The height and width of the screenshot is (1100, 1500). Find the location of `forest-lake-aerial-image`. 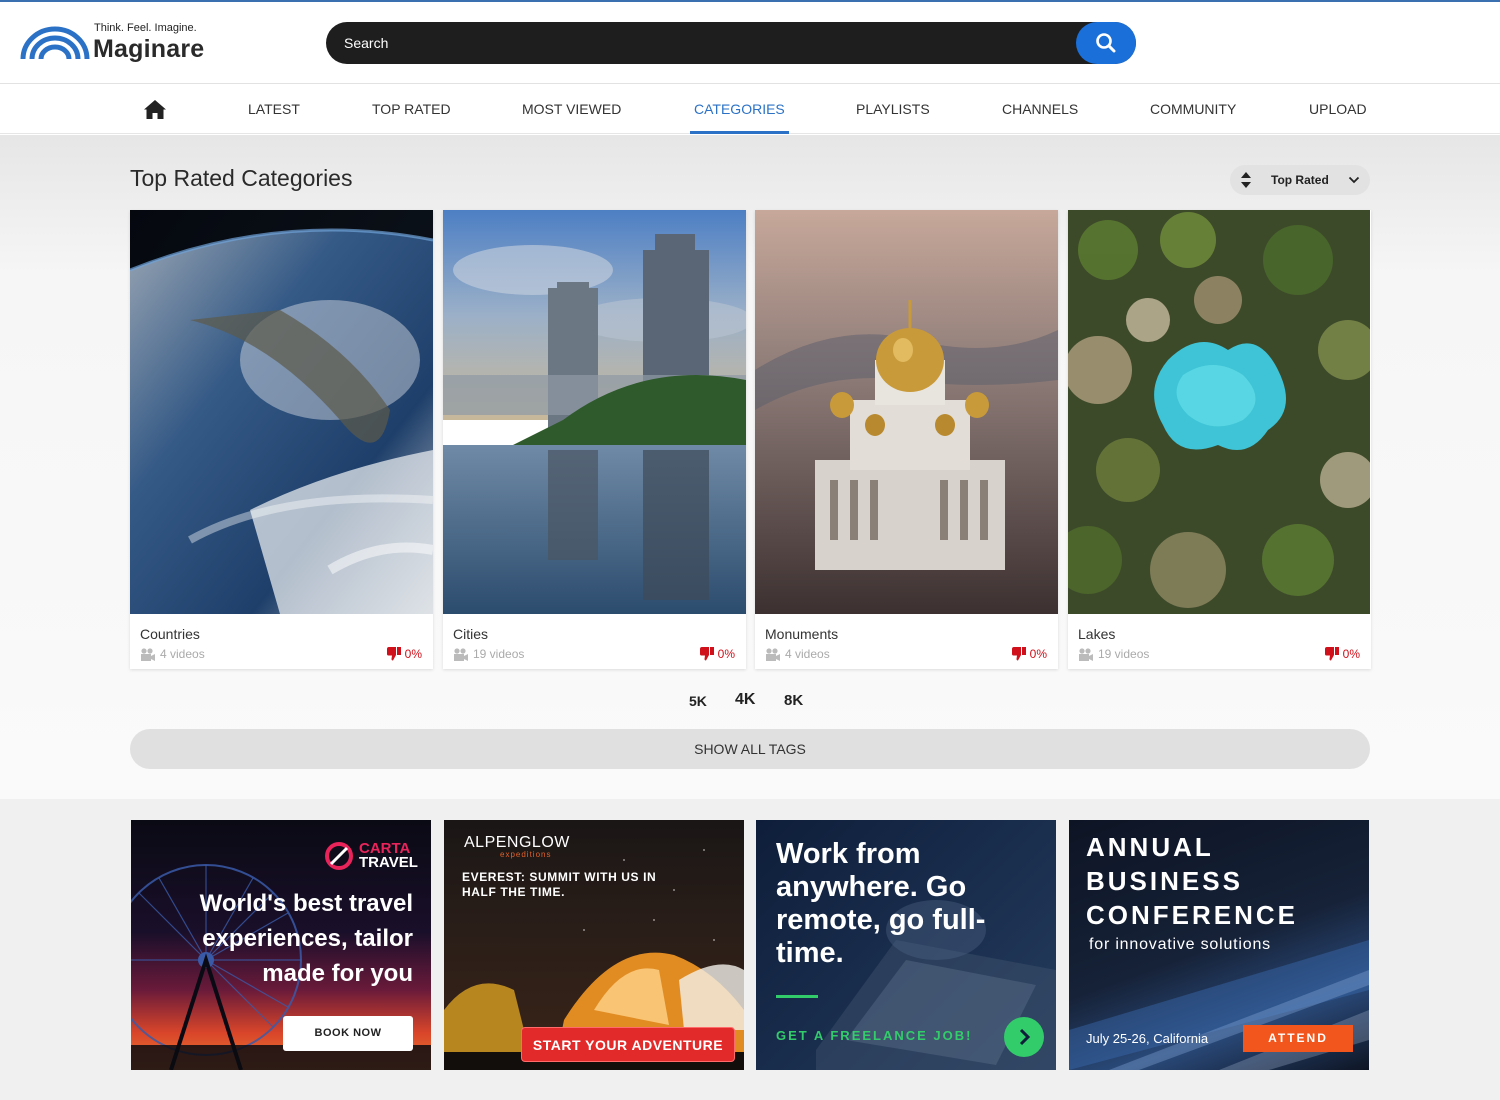

forest-lake-aerial-image is located at coordinates (1219, 412).